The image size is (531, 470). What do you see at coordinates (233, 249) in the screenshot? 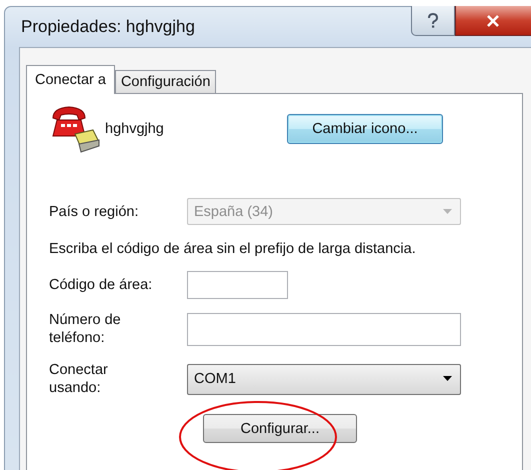
I see `instruction-text: Escriba el código de área sin el prefijo de larga distancia.` at bounding box center [233, 249].